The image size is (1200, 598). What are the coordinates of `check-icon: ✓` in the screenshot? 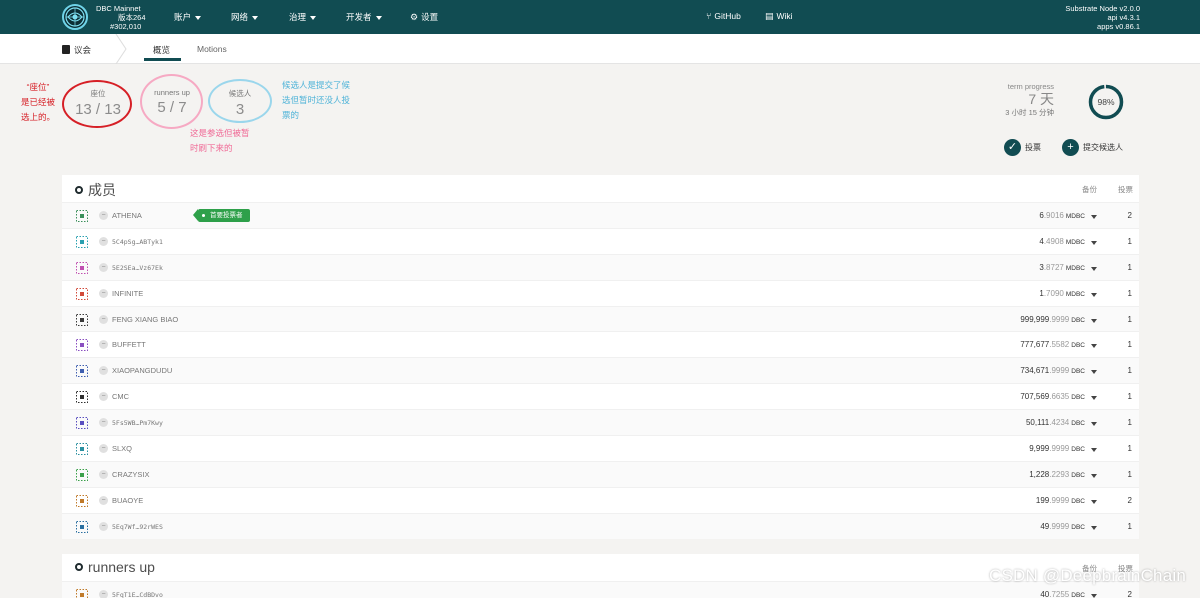 It's located at (1012, 147).